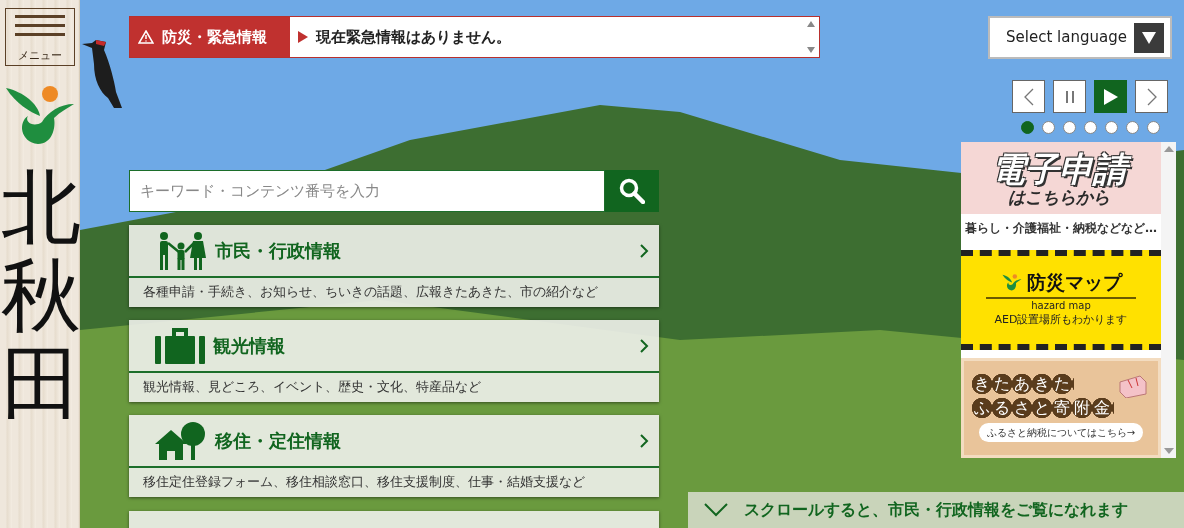 The image size is (1184, 528). I want to click on chevron-down-icon, so click(716, 510).